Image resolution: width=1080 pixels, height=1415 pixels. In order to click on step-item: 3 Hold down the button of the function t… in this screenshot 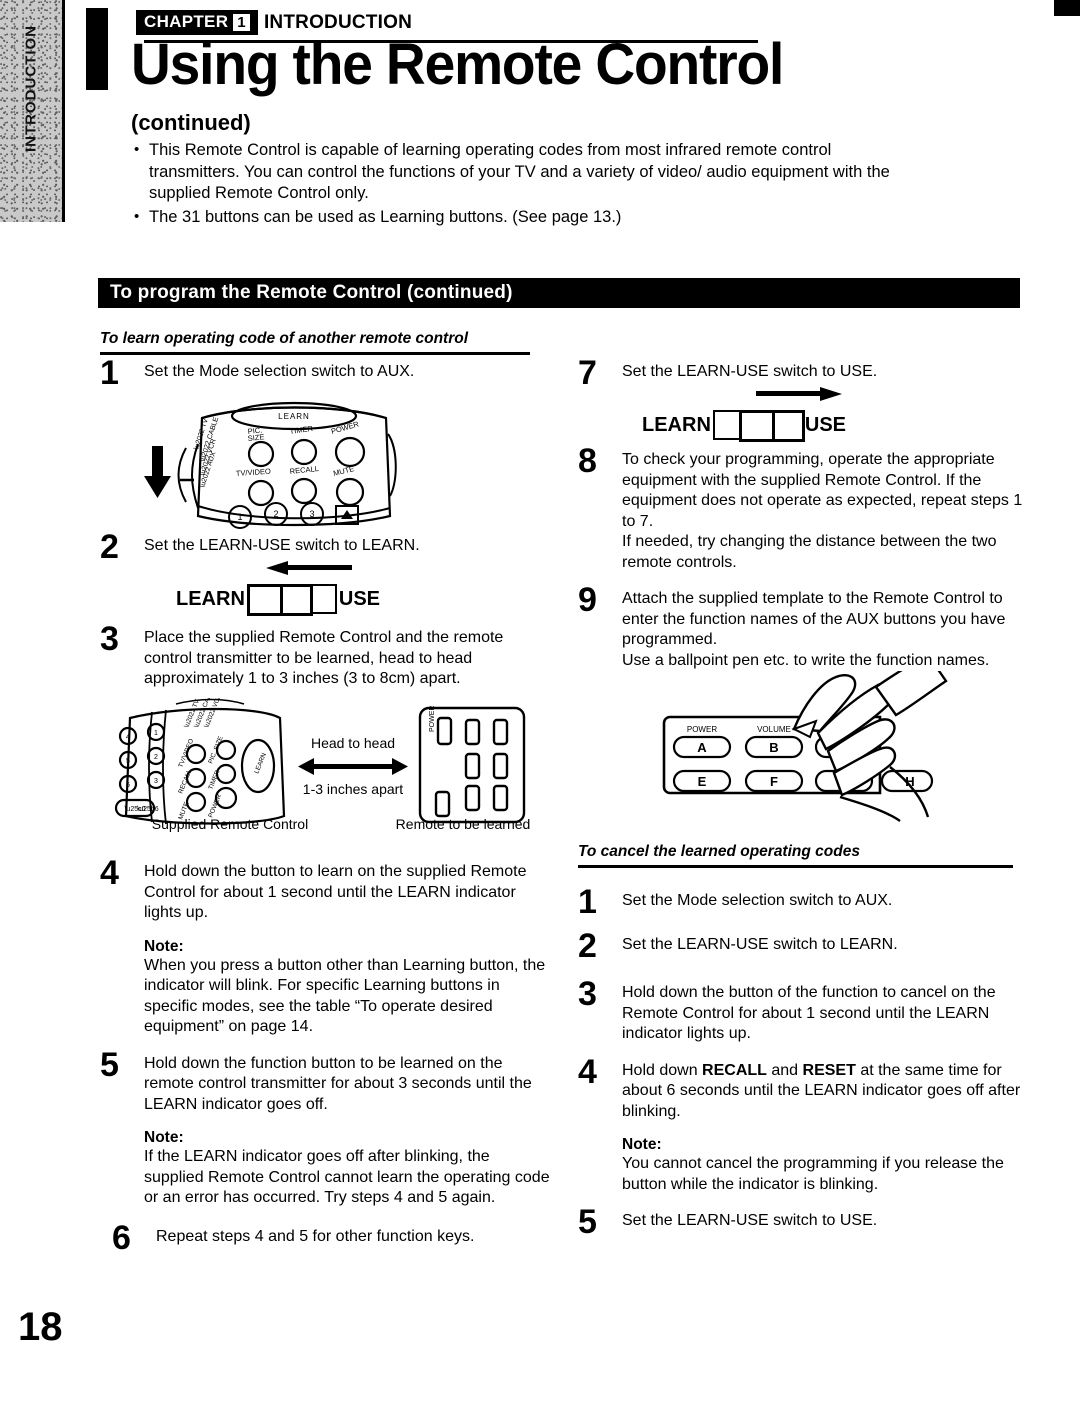, I will do `click(802, 1011)`.